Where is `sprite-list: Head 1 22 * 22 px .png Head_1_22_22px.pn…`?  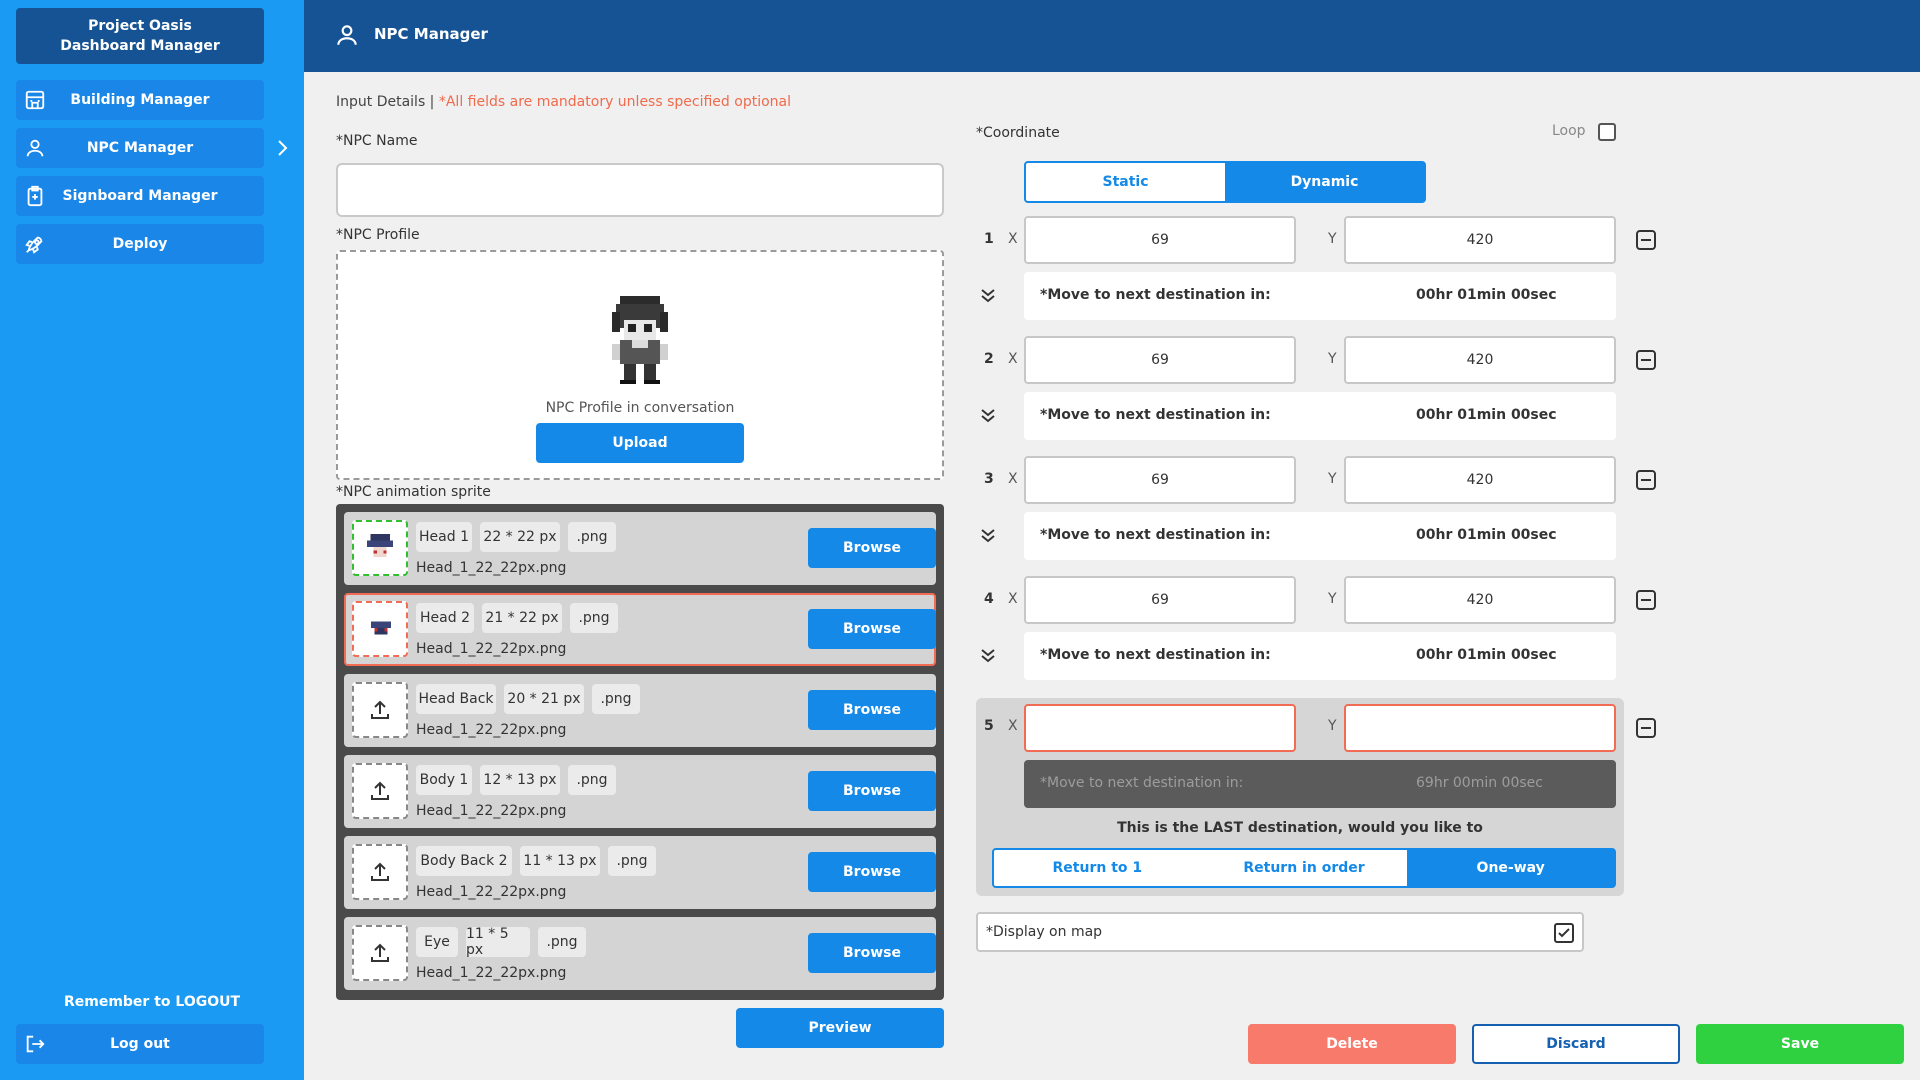
sprite-list: Head 1 22 * 22 px .png Head_1_22_22px.pn… is located at coordinates (640, 752).